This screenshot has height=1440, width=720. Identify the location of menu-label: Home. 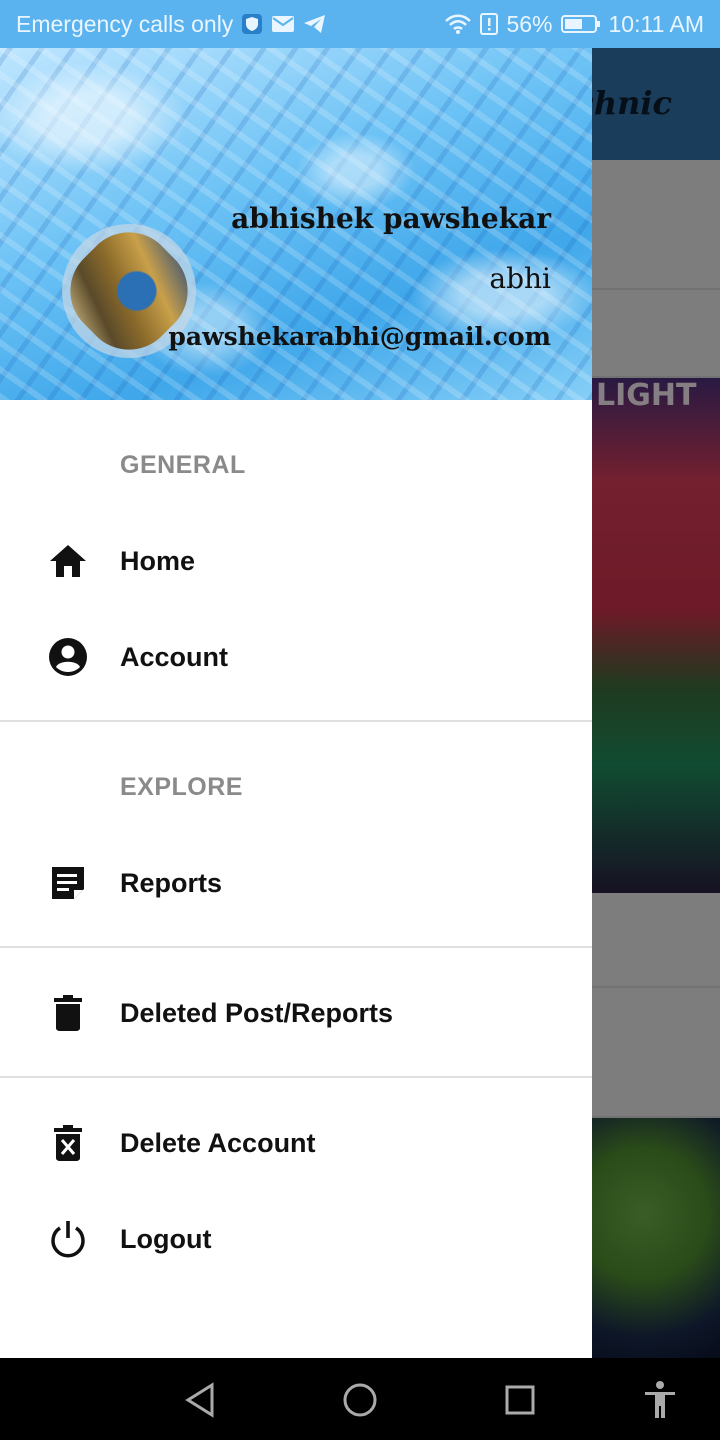
(158, 560).